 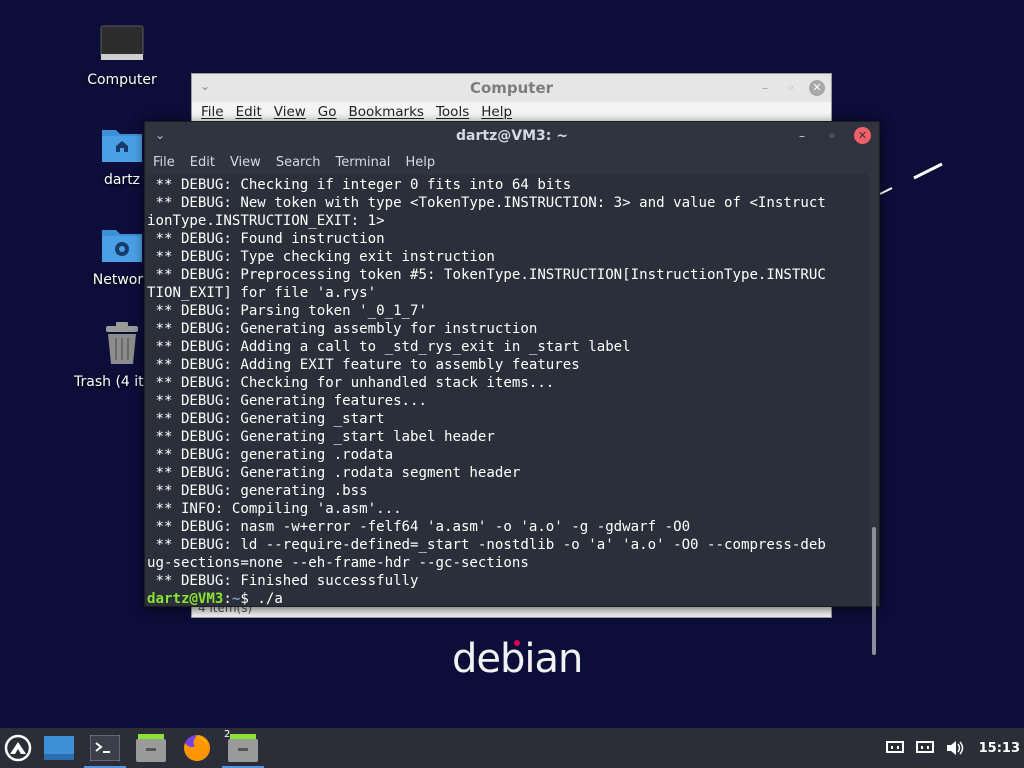 I want to click on terminal-line: TION_EXIT] for file 'a.rys', so click(x=262, y=293).